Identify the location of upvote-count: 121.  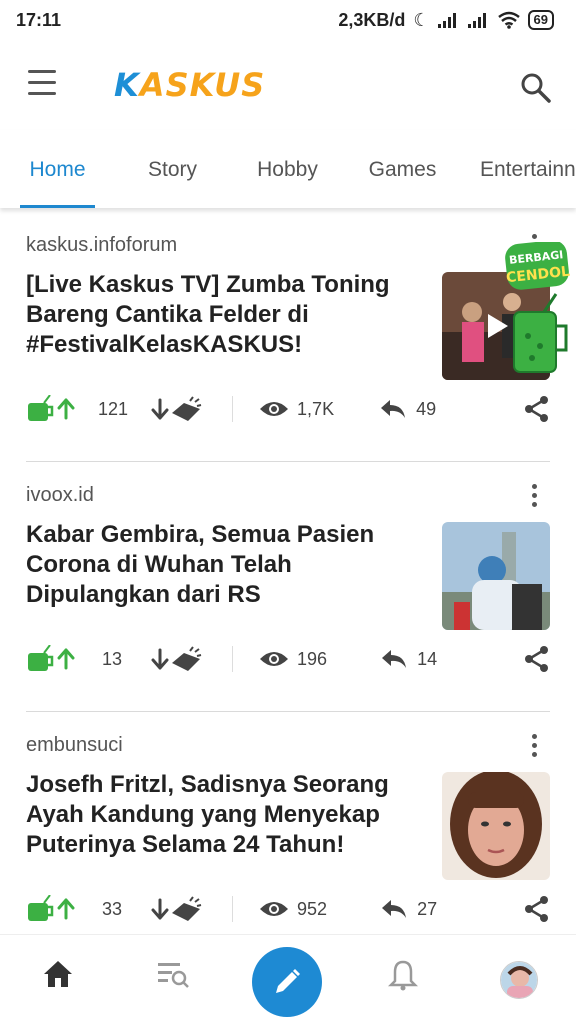
(113, 408).